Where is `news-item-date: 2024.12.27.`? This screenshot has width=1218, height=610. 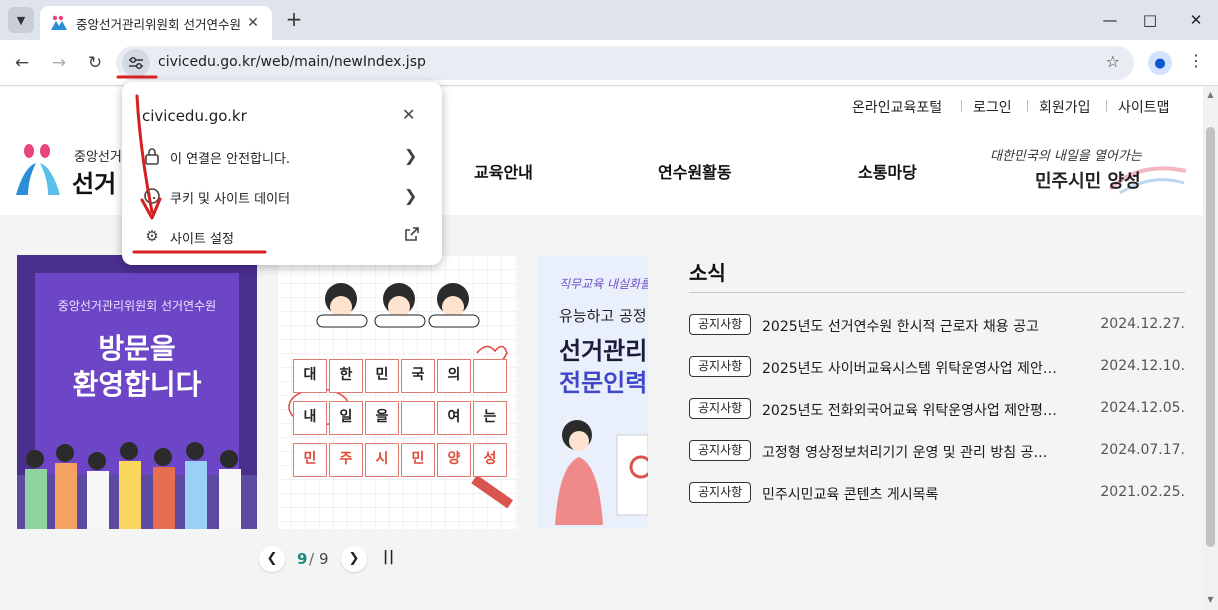
news-item-date: 2024.12.27. is located at coordinates (1142, 324).